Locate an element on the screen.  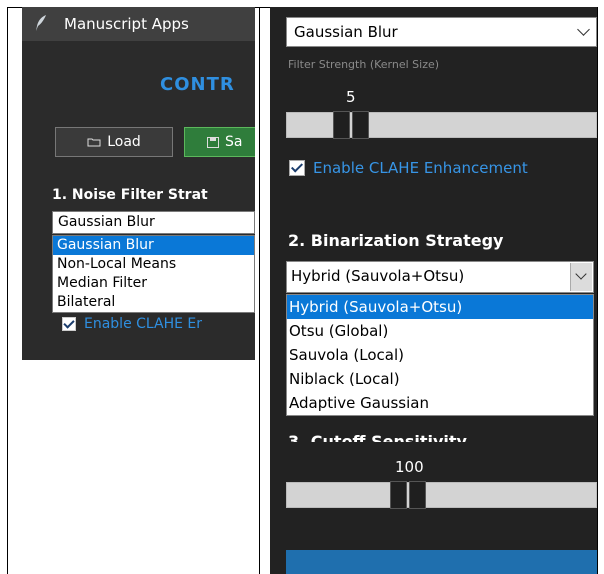
load-button-label: Load is located at coordinates (124, 142).